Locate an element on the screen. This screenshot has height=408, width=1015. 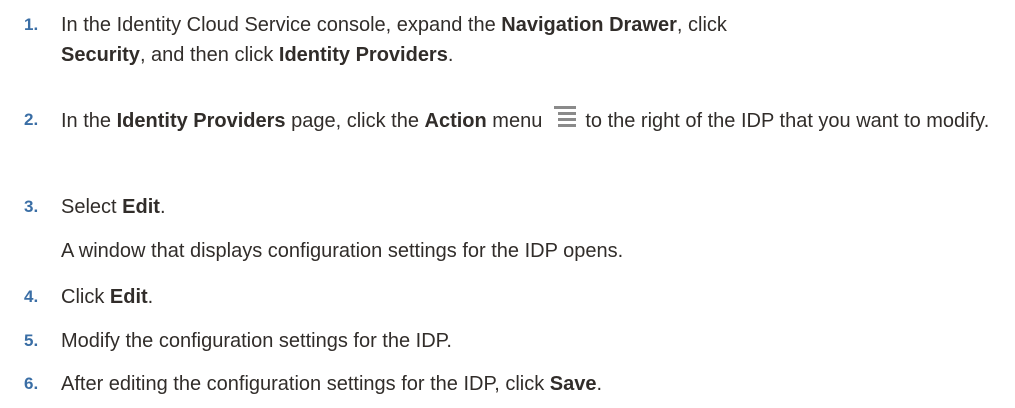
ui-label-navigation-drawer: Navigation Drawer is located at coordinates (589, 25).